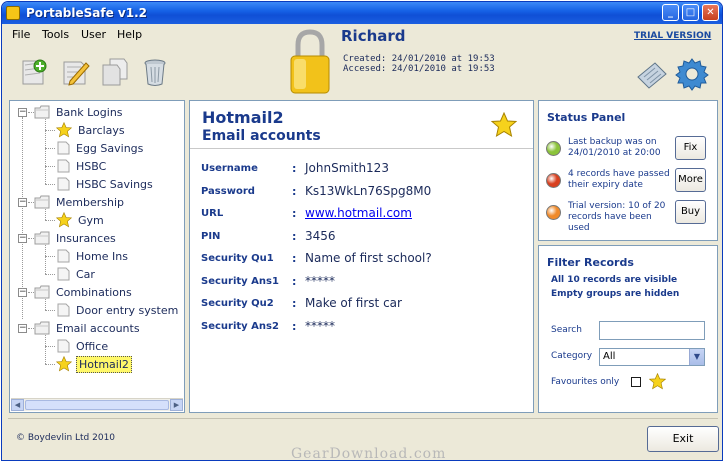 The width and height of the screenshot is (726, 463). I want to click on edit-record-icon, so click(75, 72).